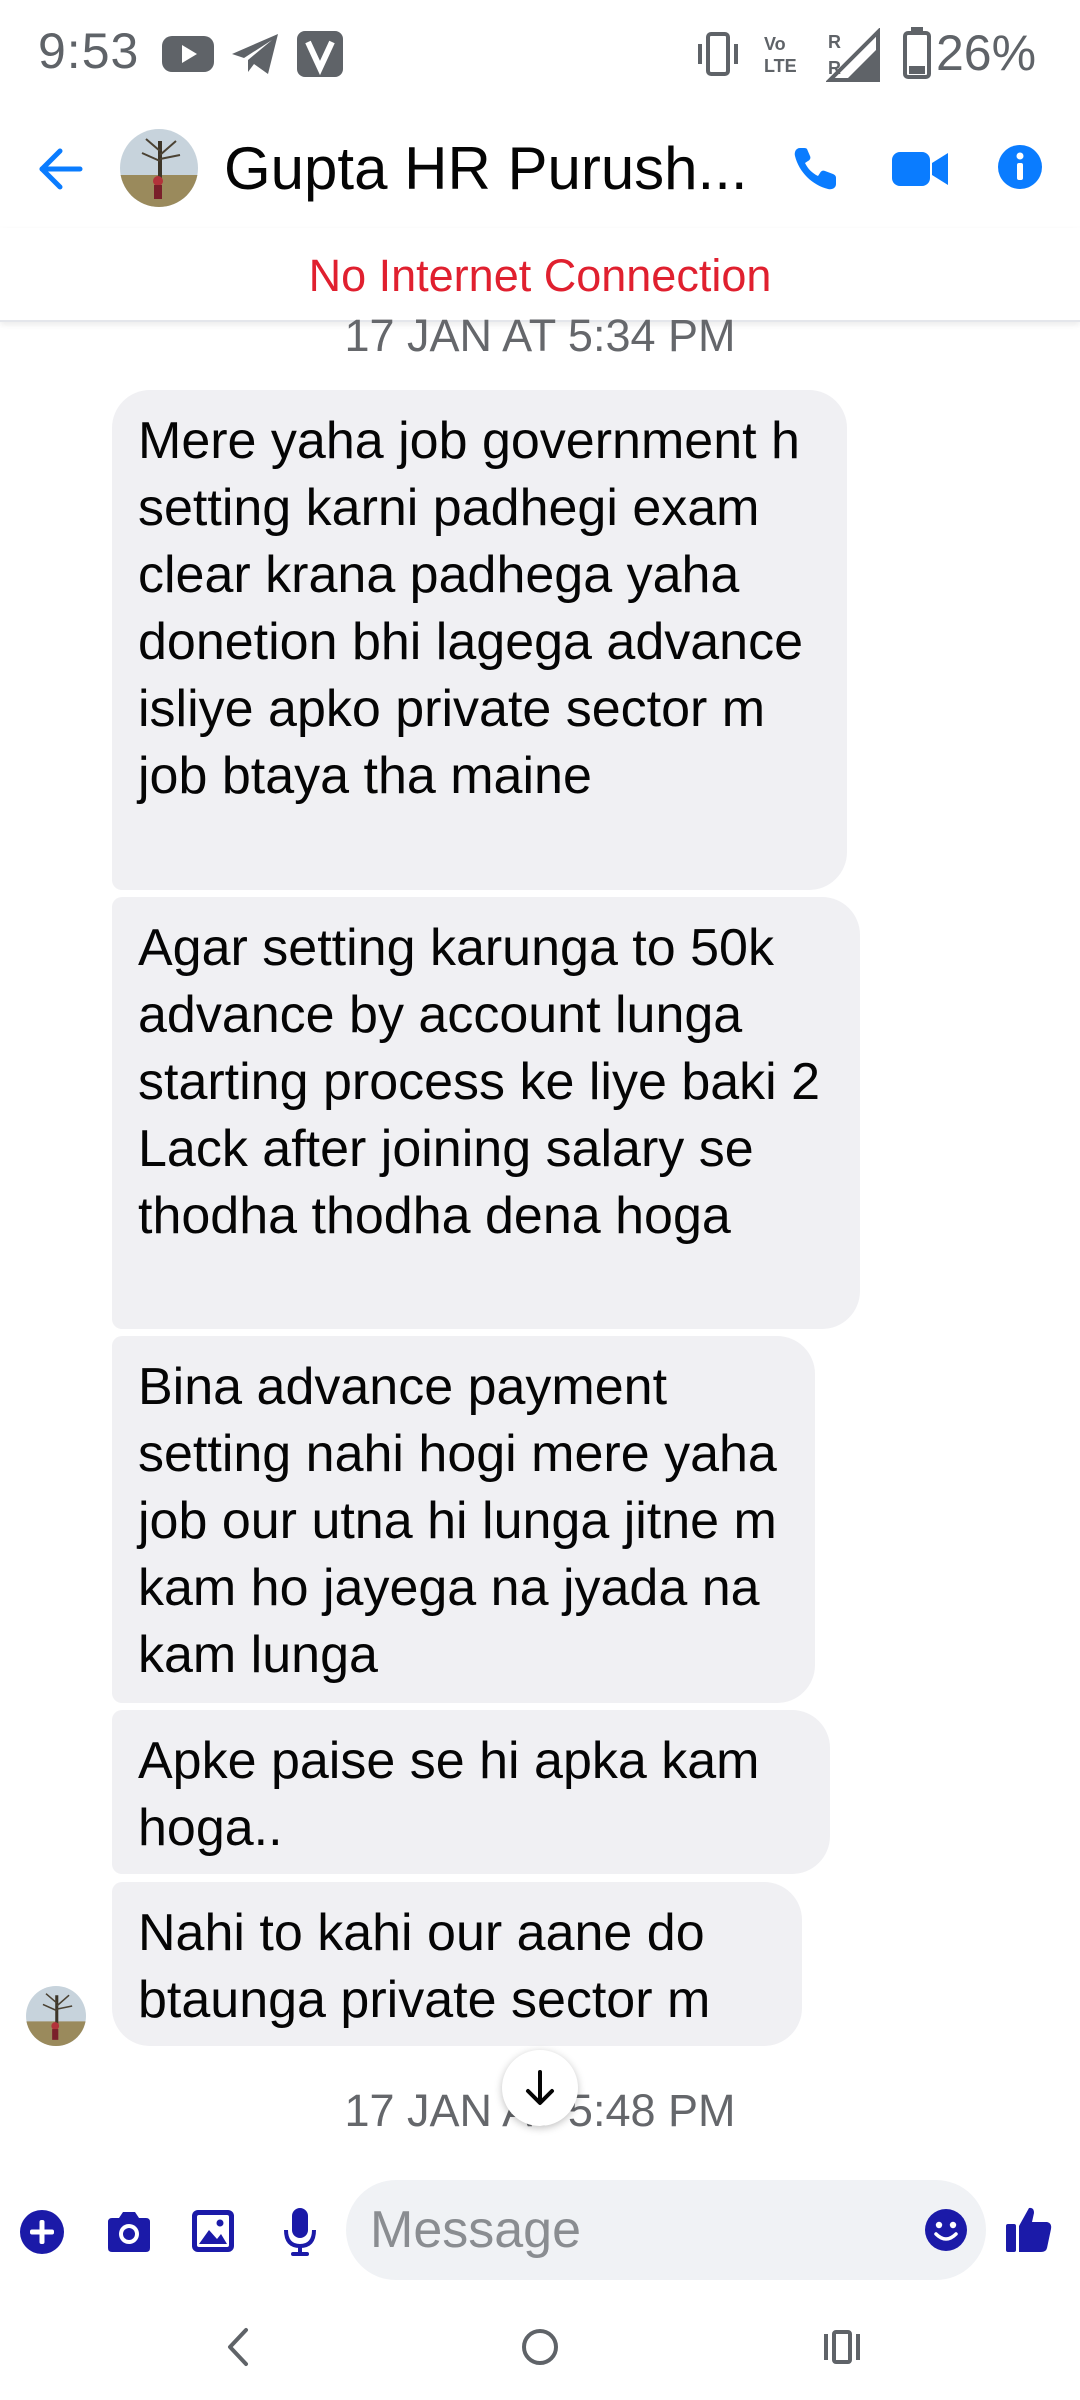  I want to click on nav-back-button, so click(237, 2349).